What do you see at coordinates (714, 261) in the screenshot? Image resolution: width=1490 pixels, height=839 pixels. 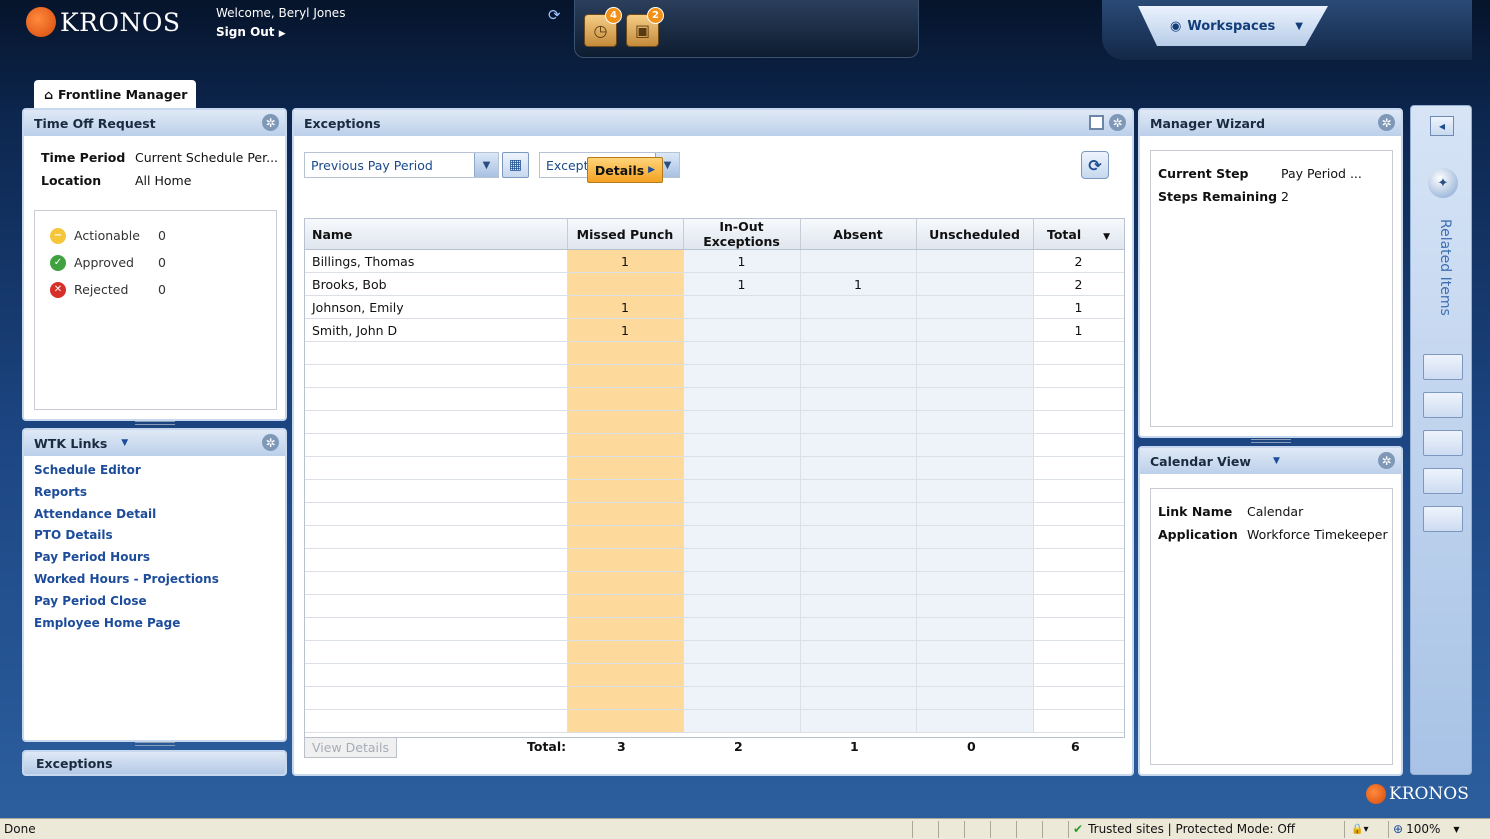 I see `table-row: Billings, Thomas 1 1 2` at bounding box center [714, 261].